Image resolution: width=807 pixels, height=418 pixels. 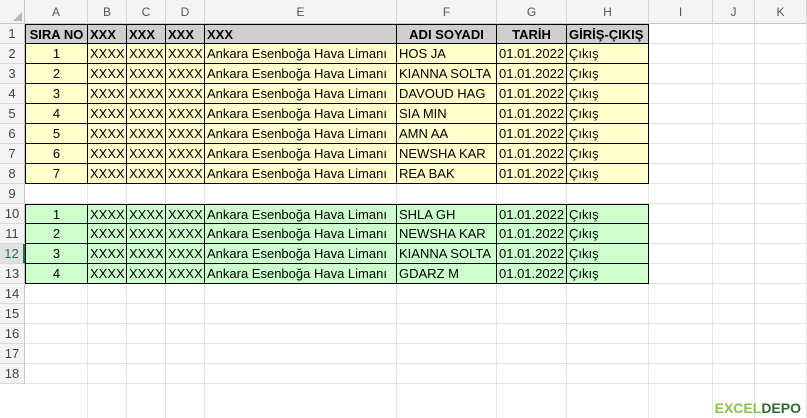 I want to click on row-header-14: 14, so click(x=12, y=294).